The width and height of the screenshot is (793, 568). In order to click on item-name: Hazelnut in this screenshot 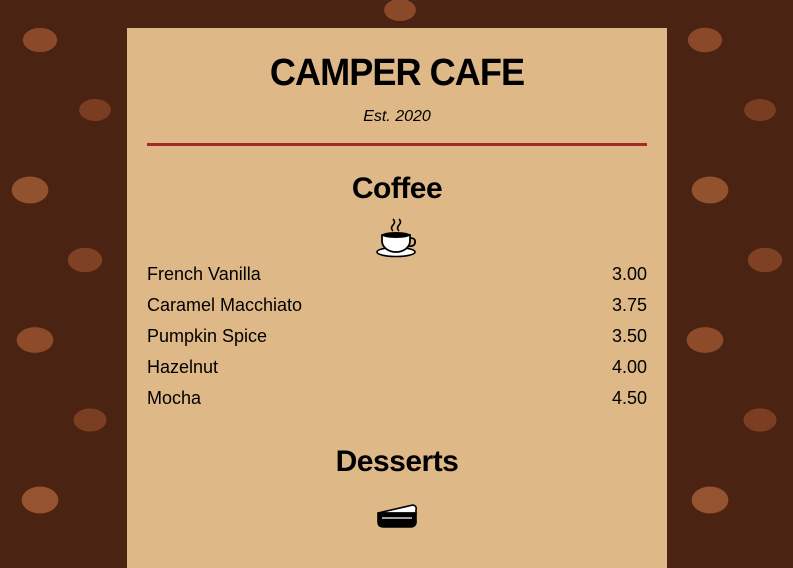, I will do `click(183, 367)`.